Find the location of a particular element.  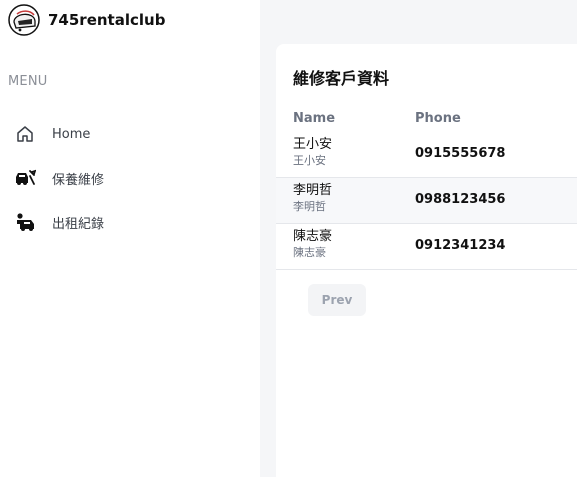

page-title: 維修客戶資料 is located at coordinates (341, 78).